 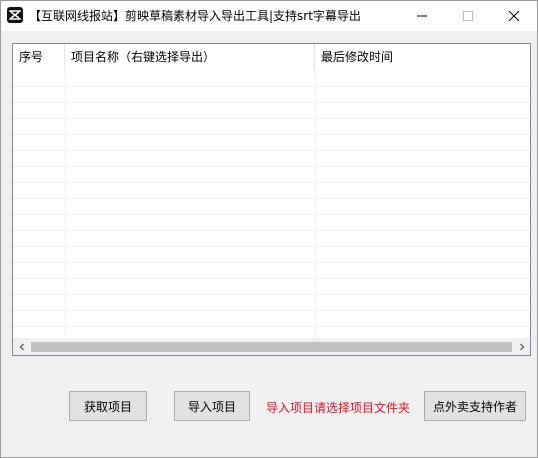 What do you see at coordinates (195, 16) in the screenshot?
I see `window-title: 【互联网线报站】剪映草稿素材导入导出工具|支持srt字幕导出` at bounding box center [195, 16].